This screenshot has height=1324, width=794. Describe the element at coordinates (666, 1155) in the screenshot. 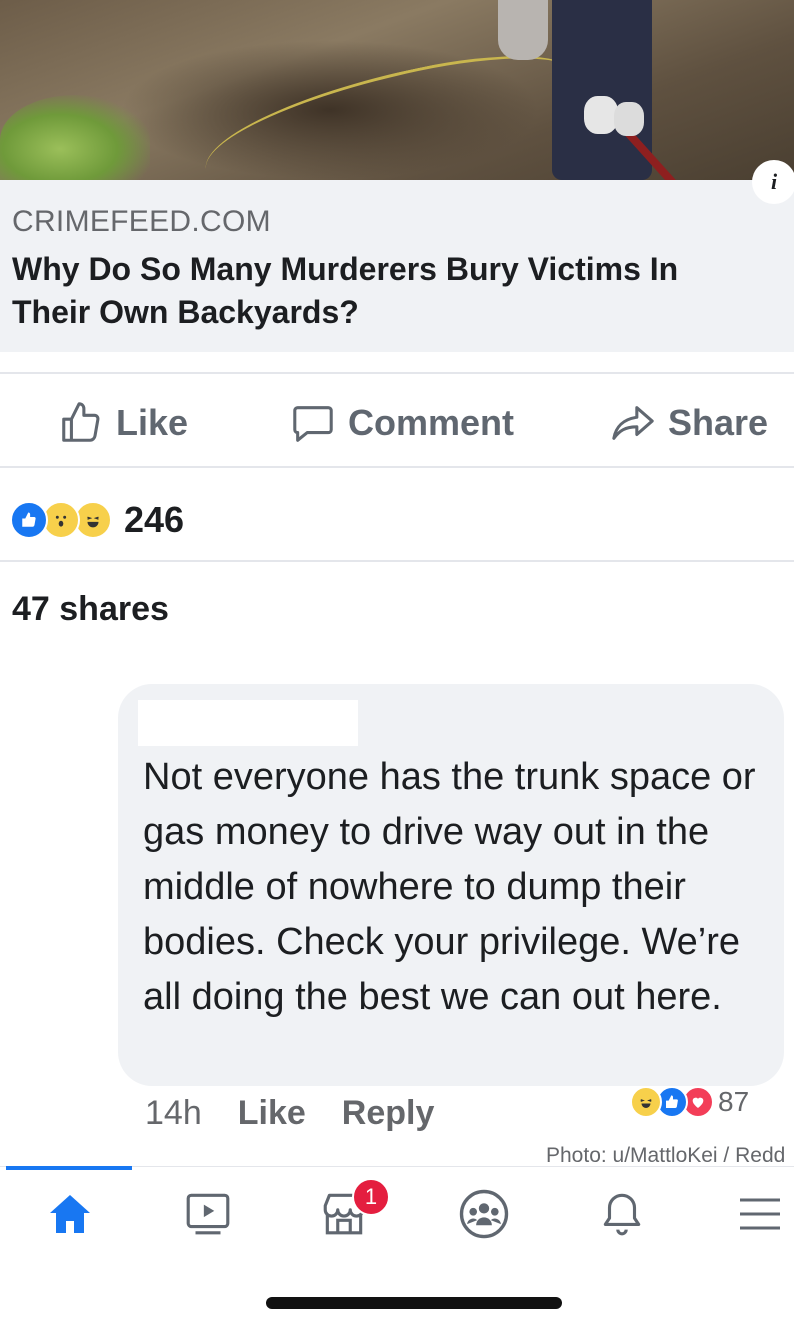

I see `photo-credit: Photo: u/MattloKei / Redd` at that location.